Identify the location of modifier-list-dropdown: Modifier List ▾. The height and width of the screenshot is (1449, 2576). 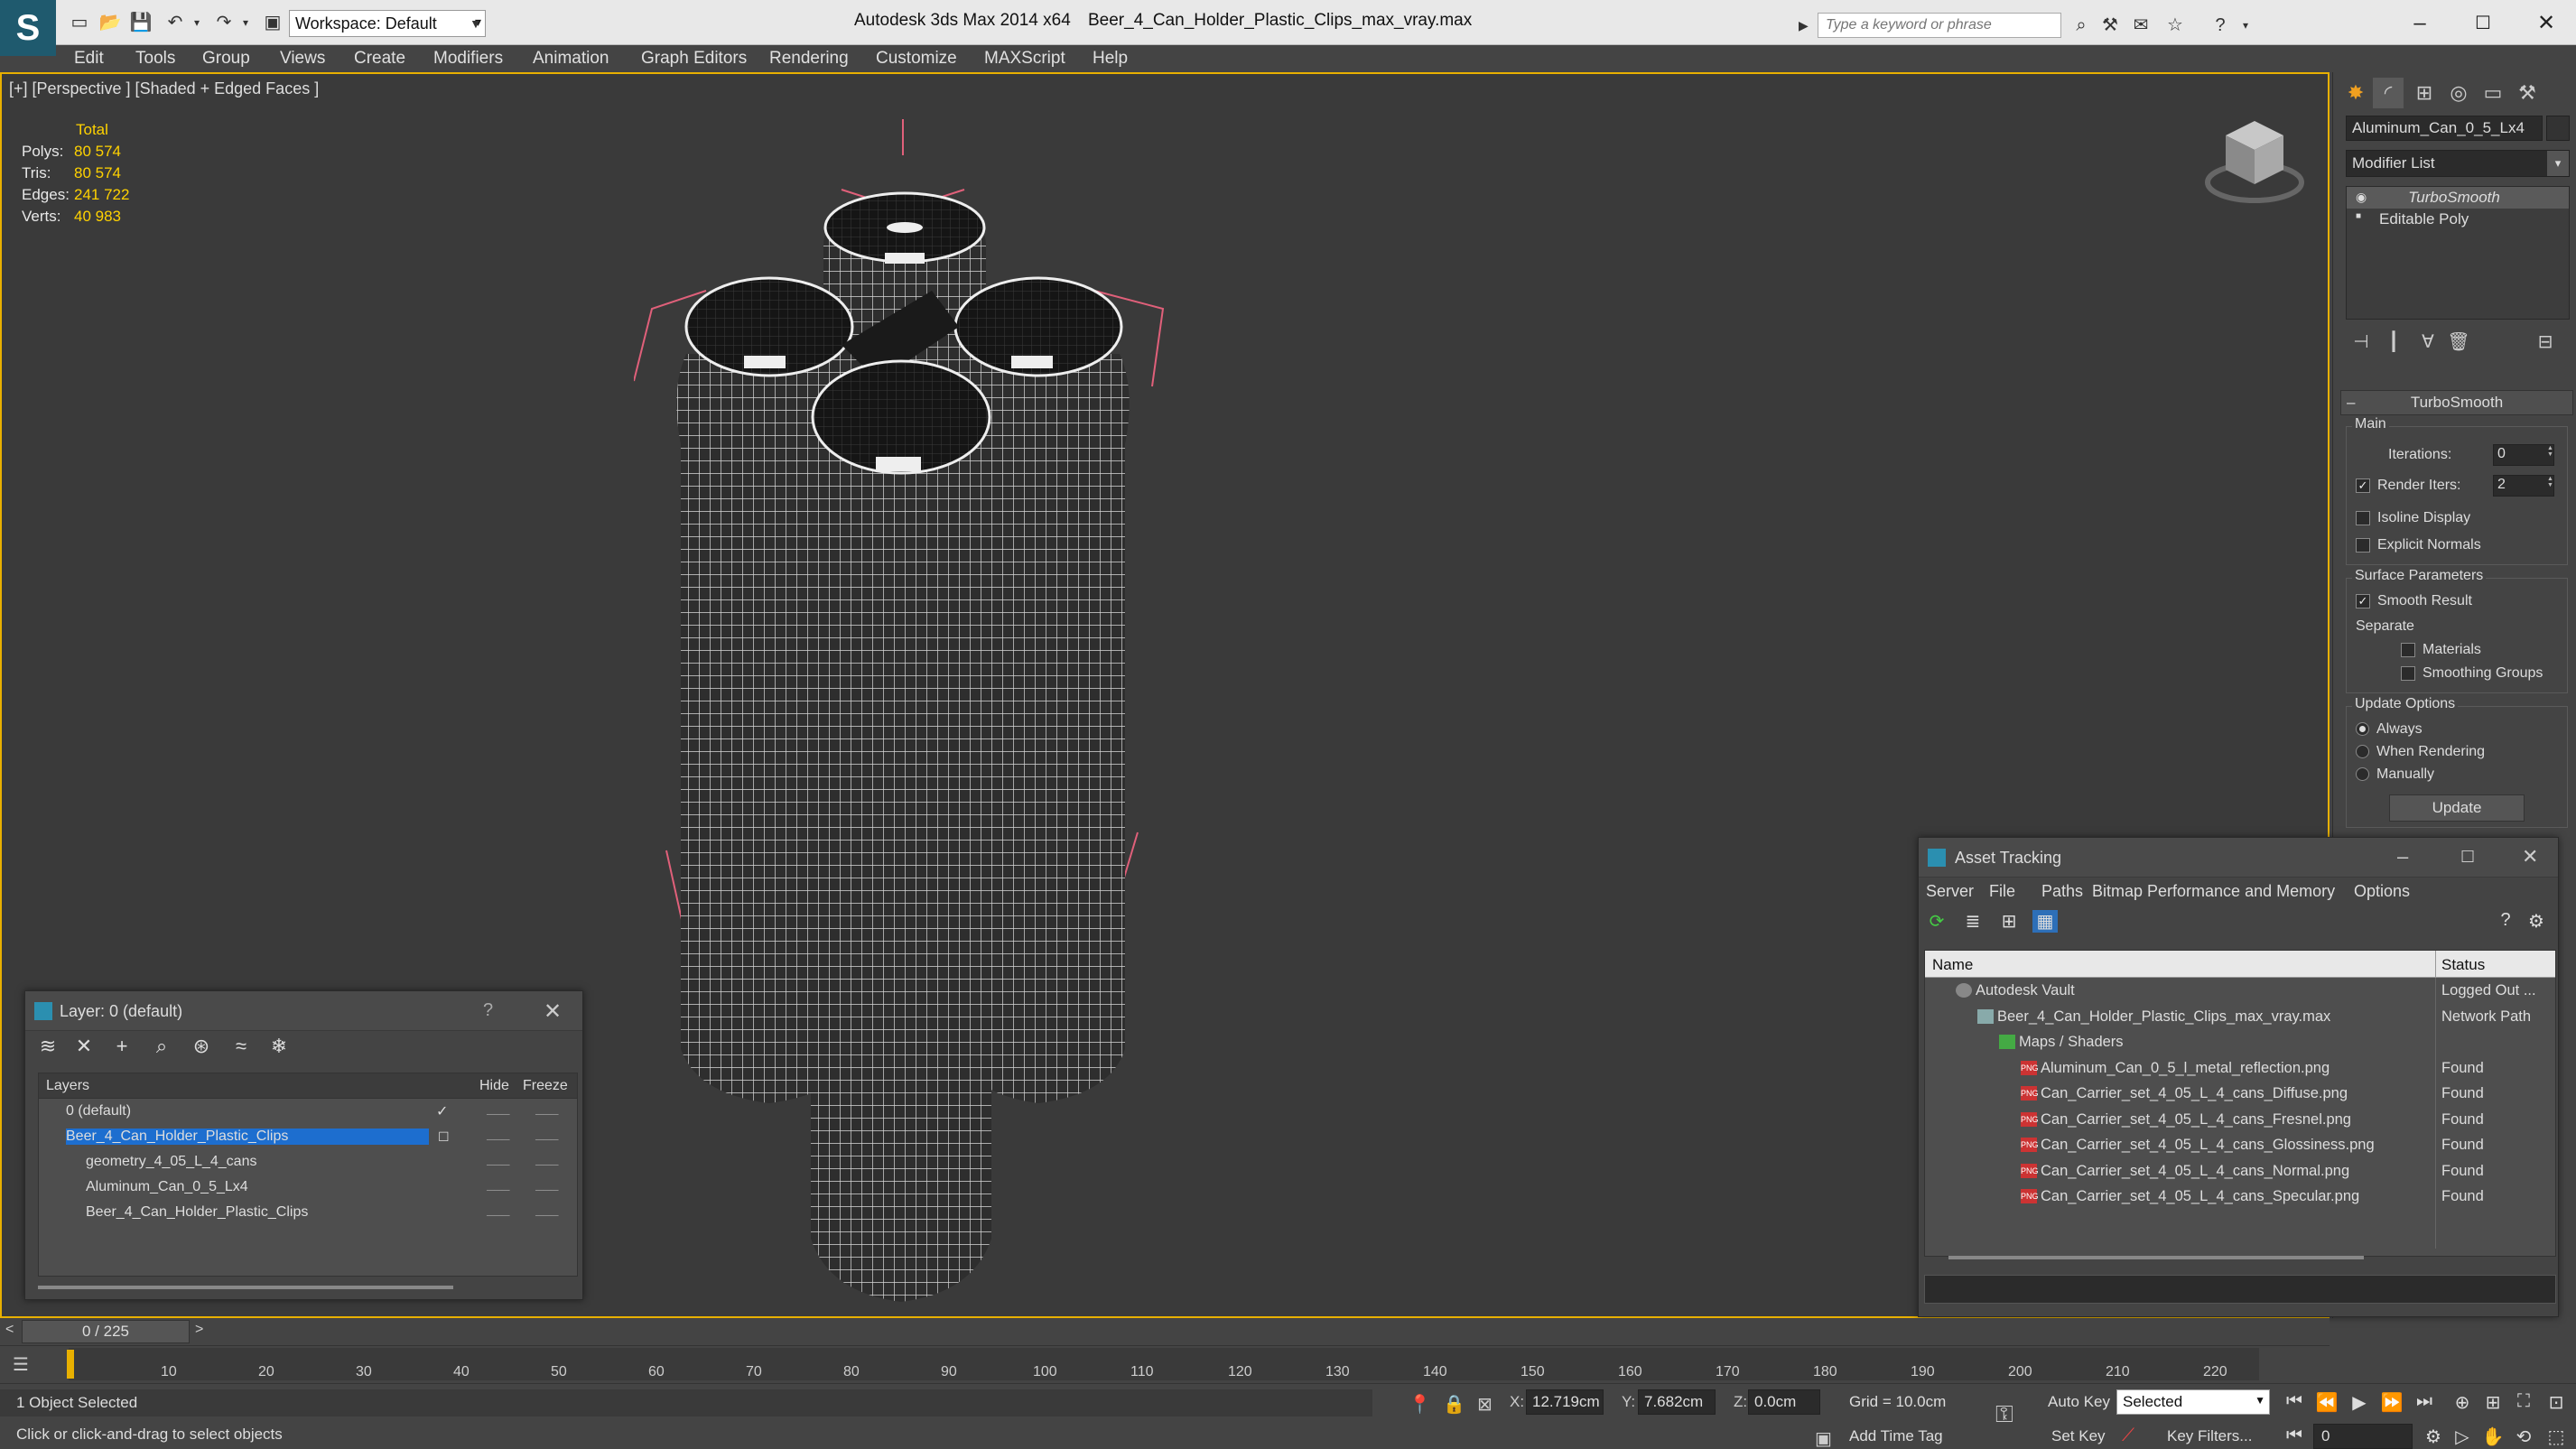
(2458, 163).